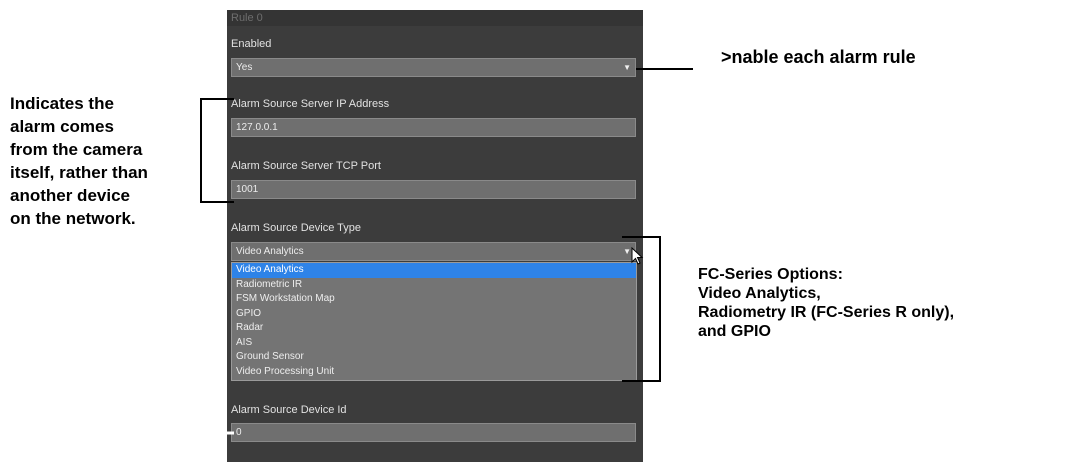  I want to click on device-id-input: 0, so click(433, 432).